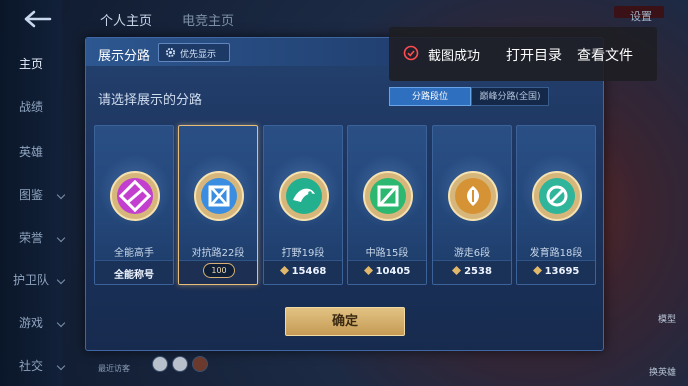  Describe the element at coordinates (556, 271) in the screenshot. I see `route-card-points: 13695` at that location.